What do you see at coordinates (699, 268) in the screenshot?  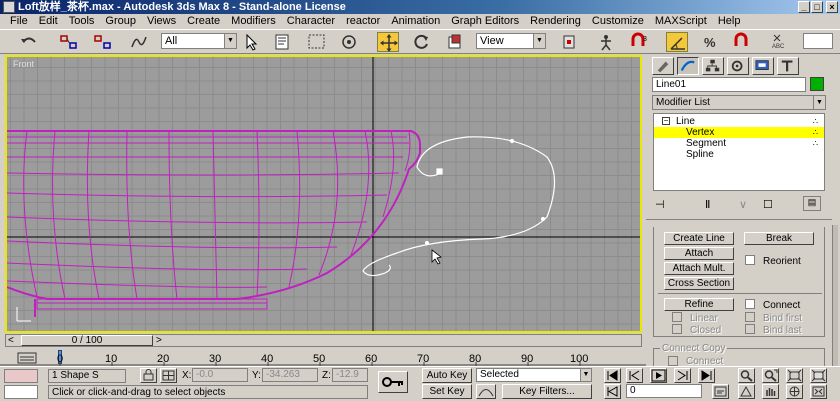 I see `attach-mult-button: Attach Mult.` at bounding box center [699, 268].